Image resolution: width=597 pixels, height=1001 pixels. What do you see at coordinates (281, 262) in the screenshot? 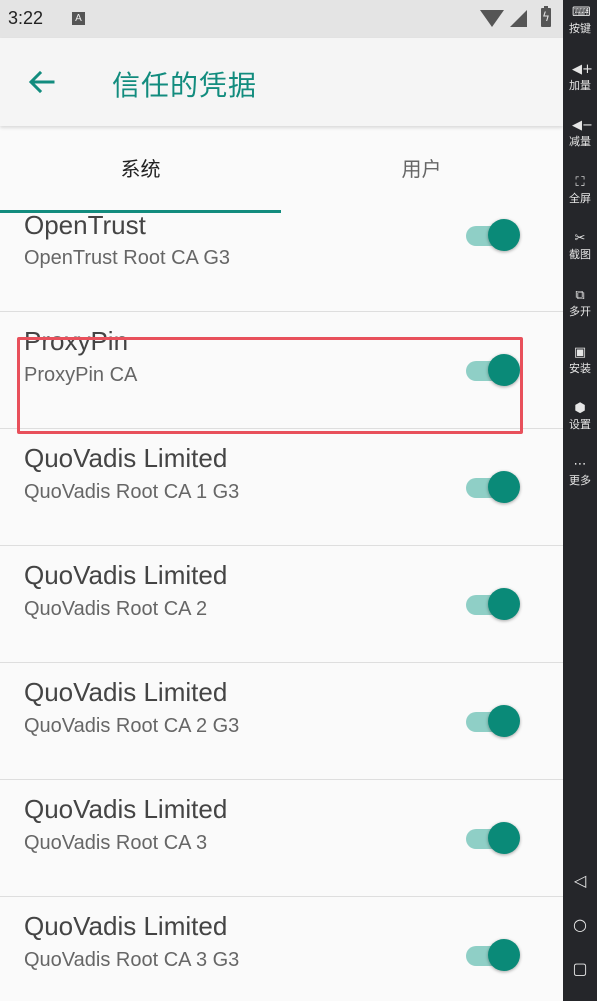
I see `list-item: OpenTrust OpenTrust Root CA G3` at bounding box center [281, 262].